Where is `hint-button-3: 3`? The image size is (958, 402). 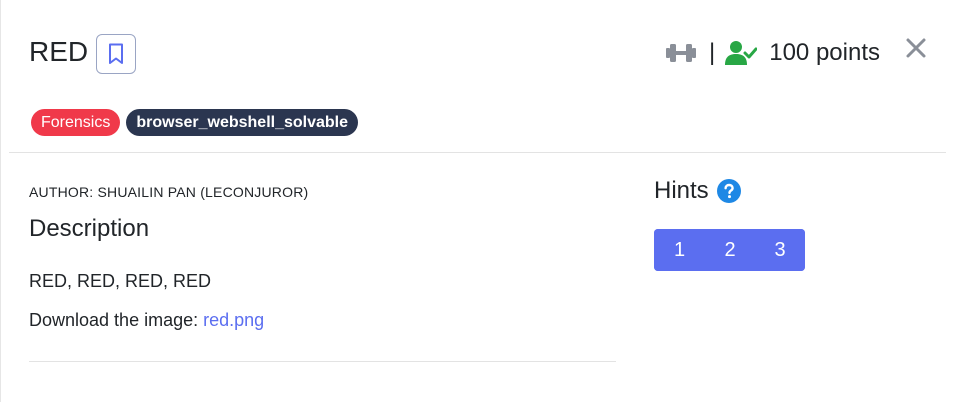 hint-button-3: 3 is located at coordinates (780, 250).